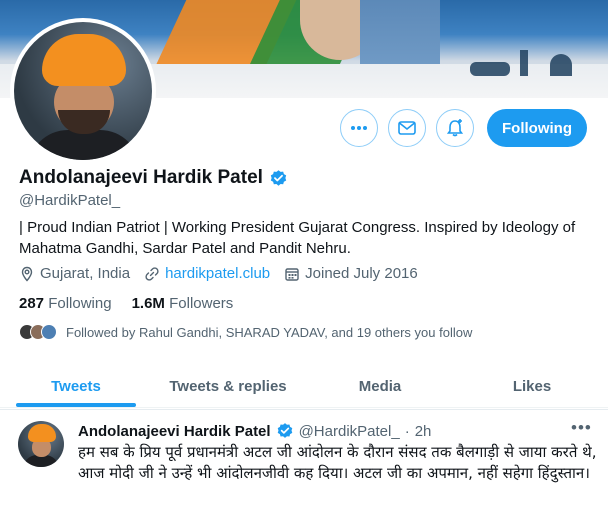  I want to click on display-name: Andolanajeevi Hardik Patel, so click(141, 177).